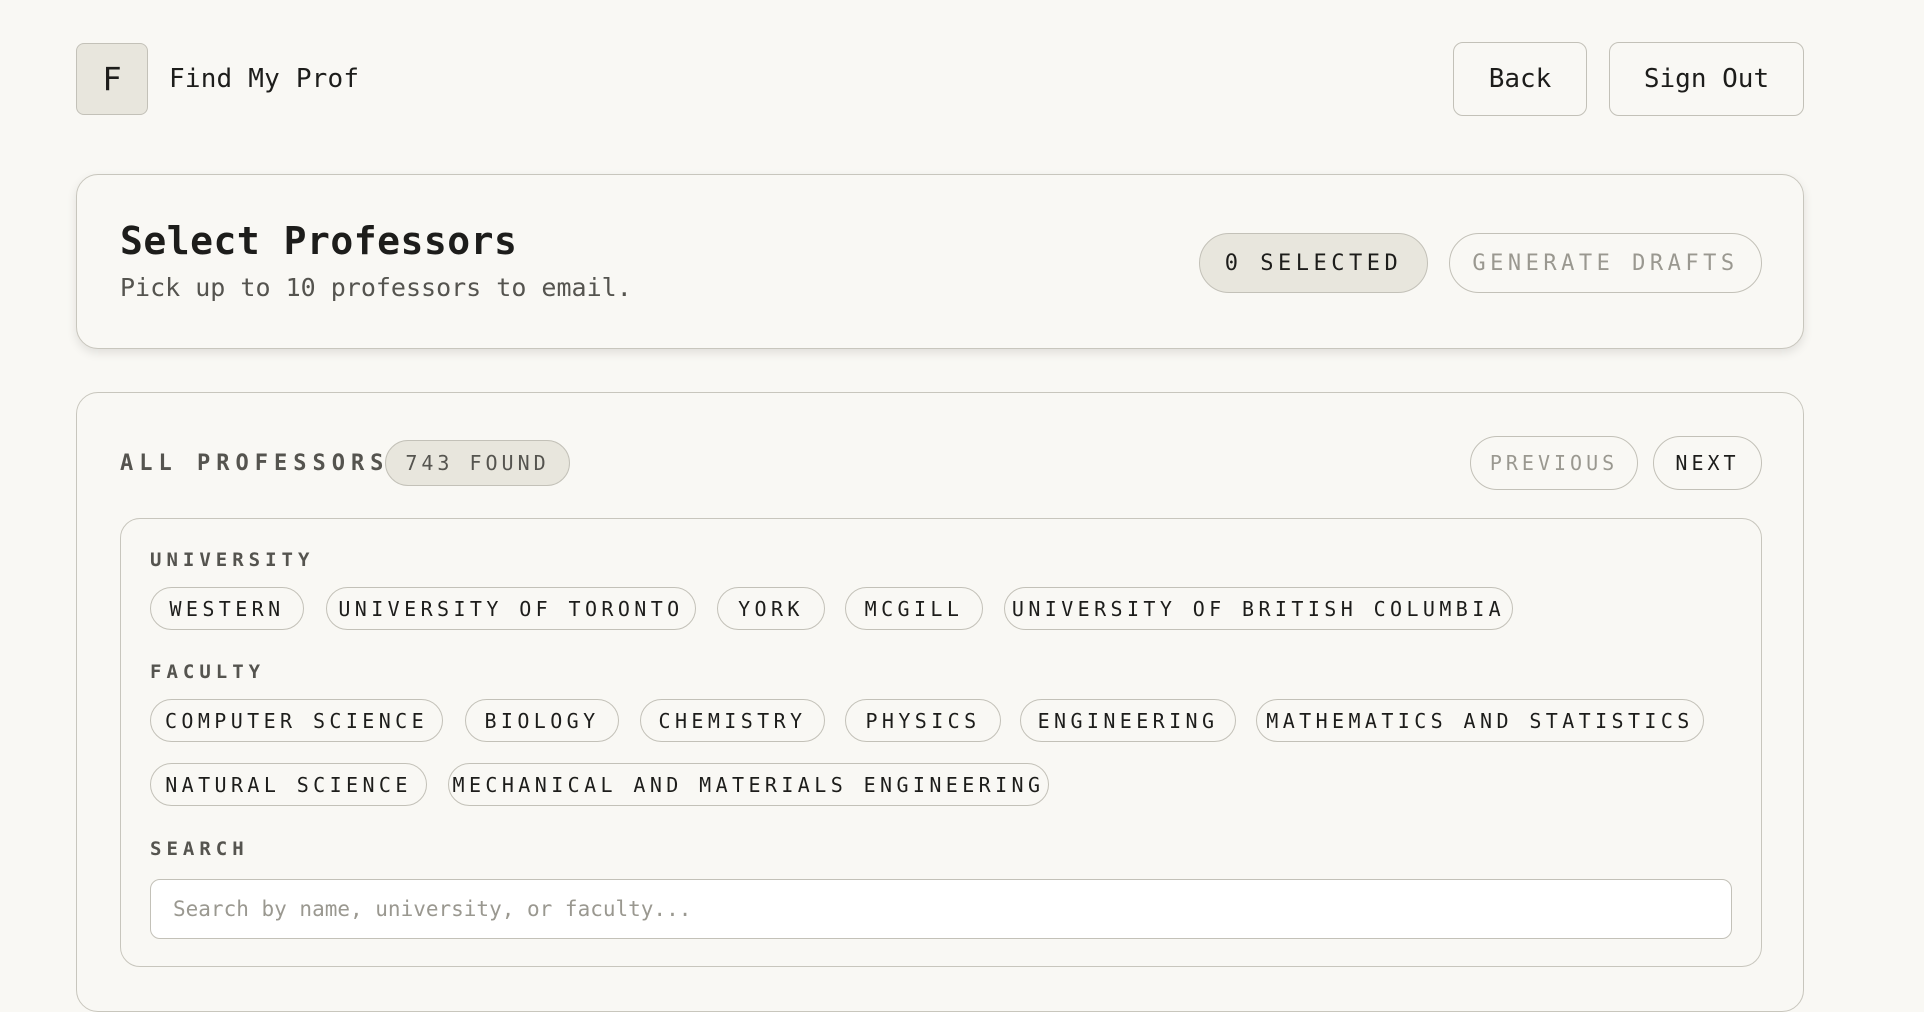  What do you see at coordinates (914, 608) in the screenshot?
I see `university-chip-mcgill: MCGILL` at bounding box center [914, 608].